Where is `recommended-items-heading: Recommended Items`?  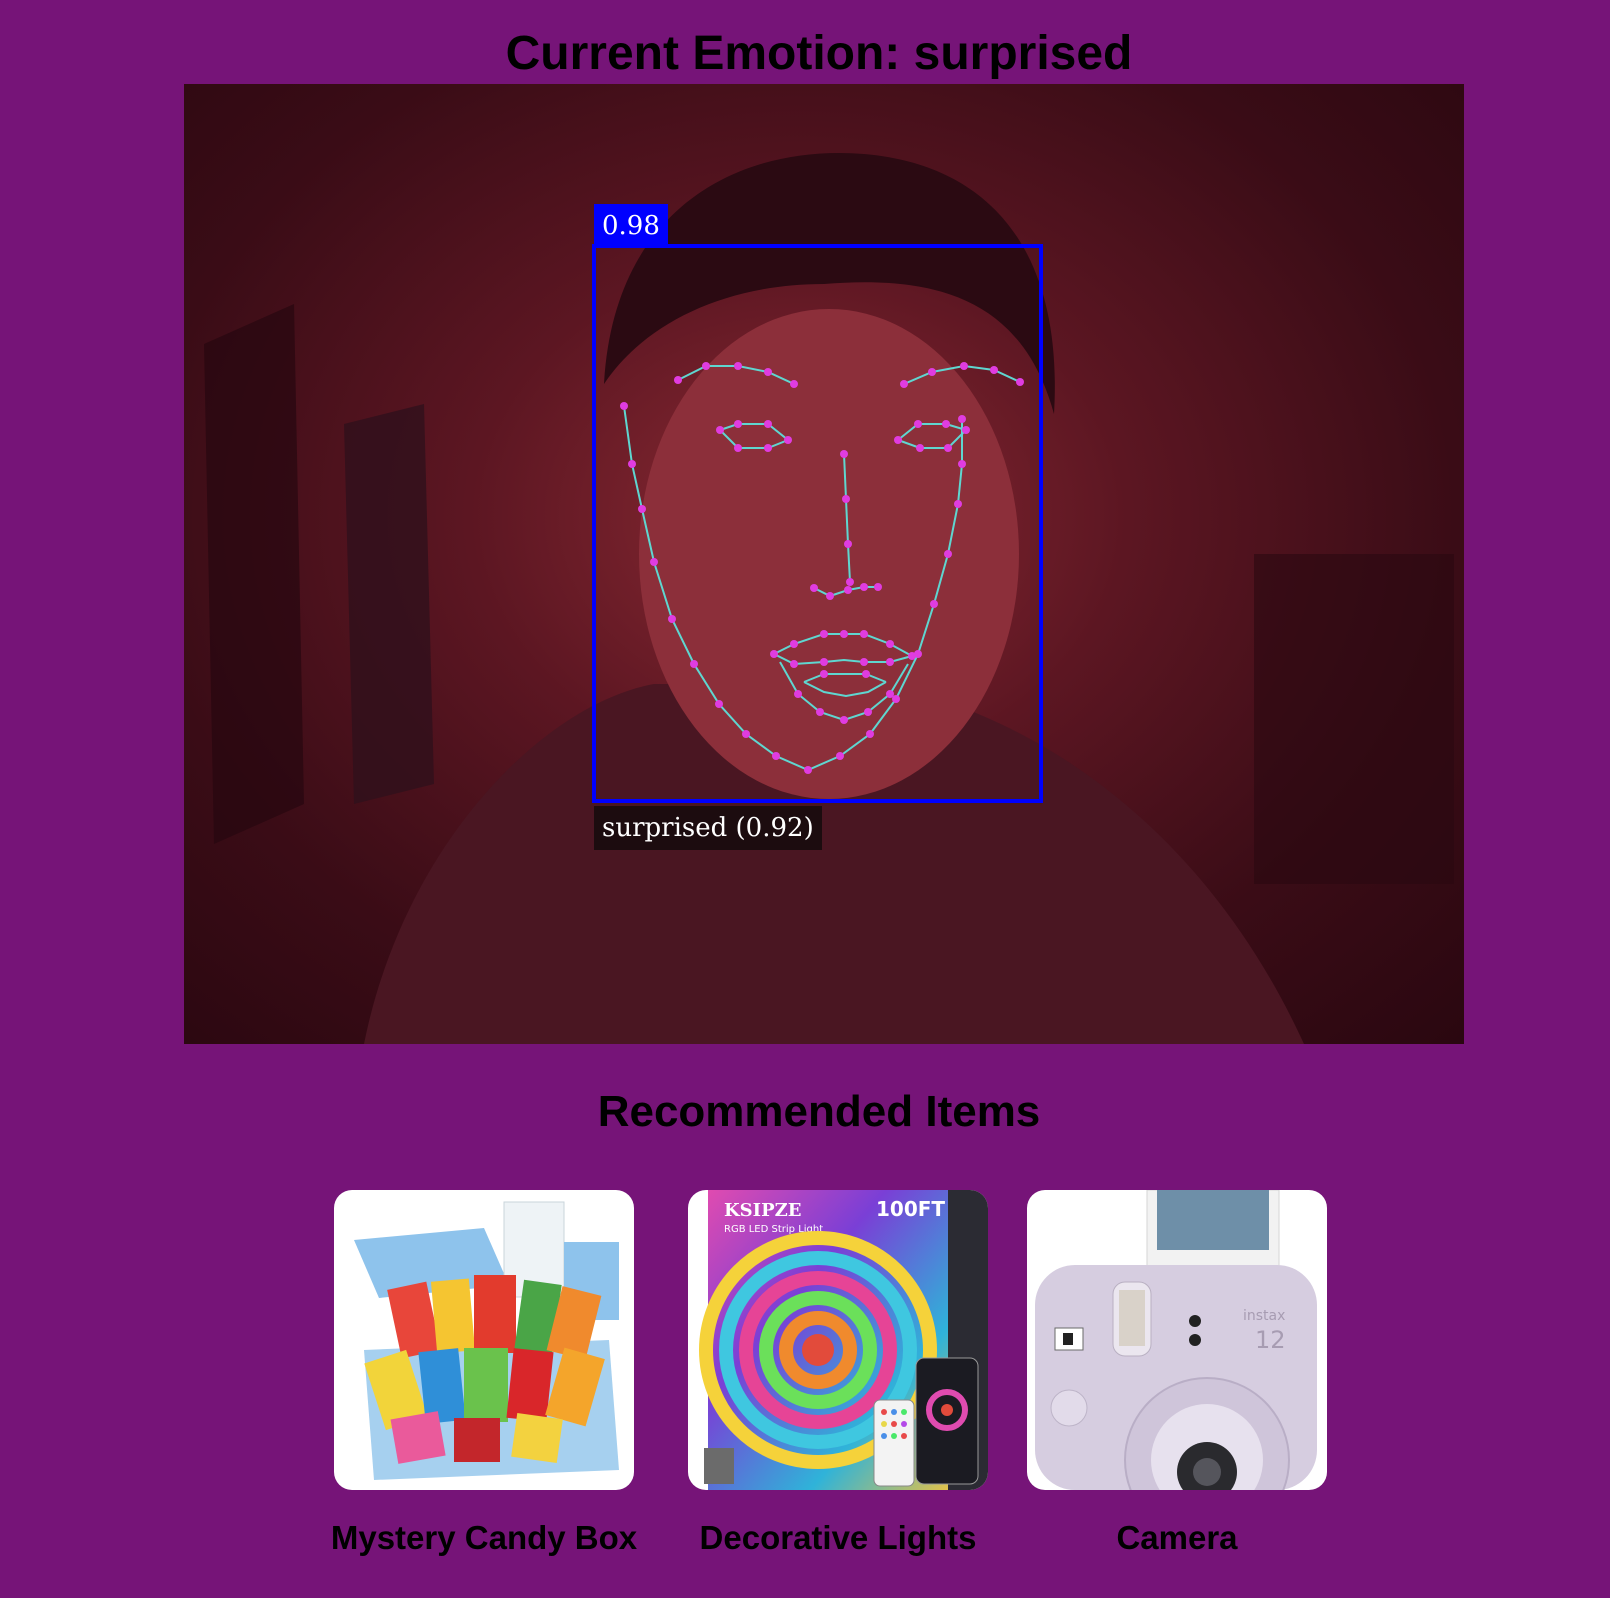
recommended-items-heading: Recommended Items is located at coordinates (819, 1111).